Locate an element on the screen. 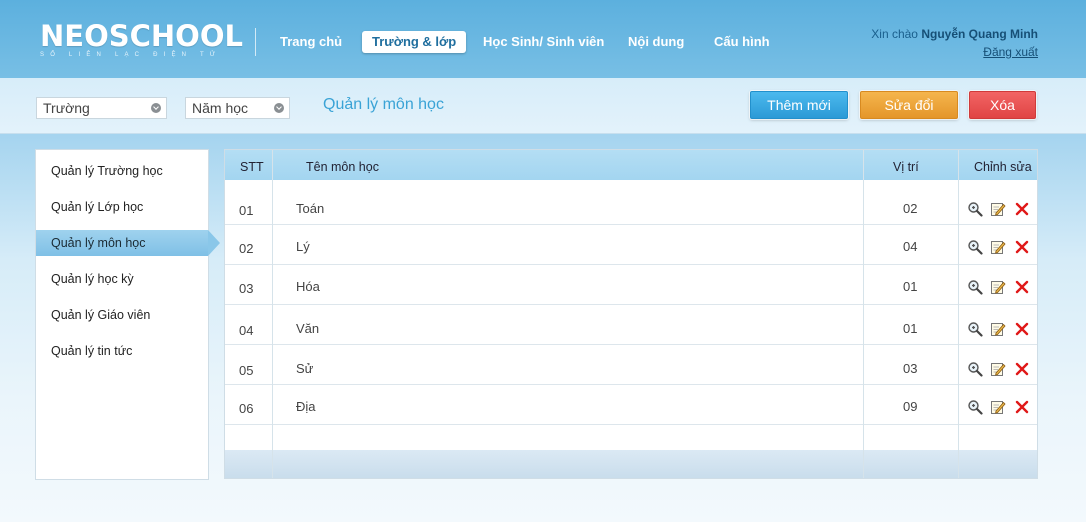  sidebar-item-schools: Quản lý Trường học is located at coordinates (122, 171).